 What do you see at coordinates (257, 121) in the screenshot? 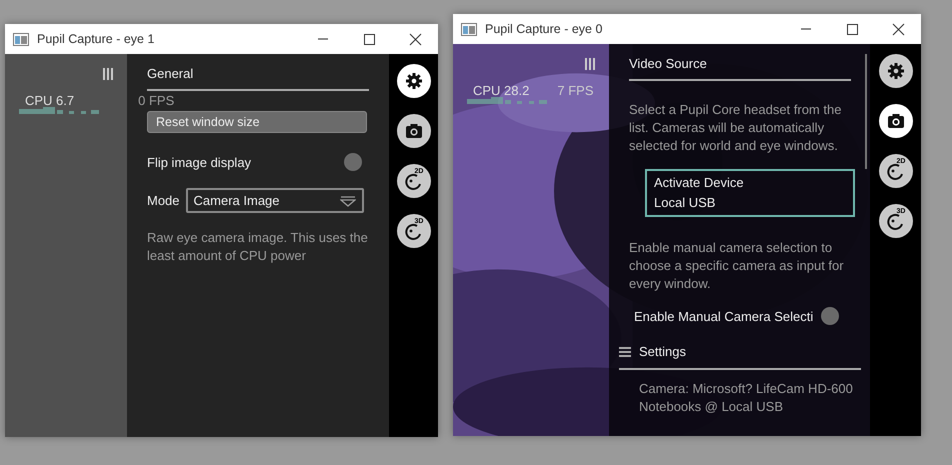
I see `reset-button: Reset window size` at bounding box center [257, 121].